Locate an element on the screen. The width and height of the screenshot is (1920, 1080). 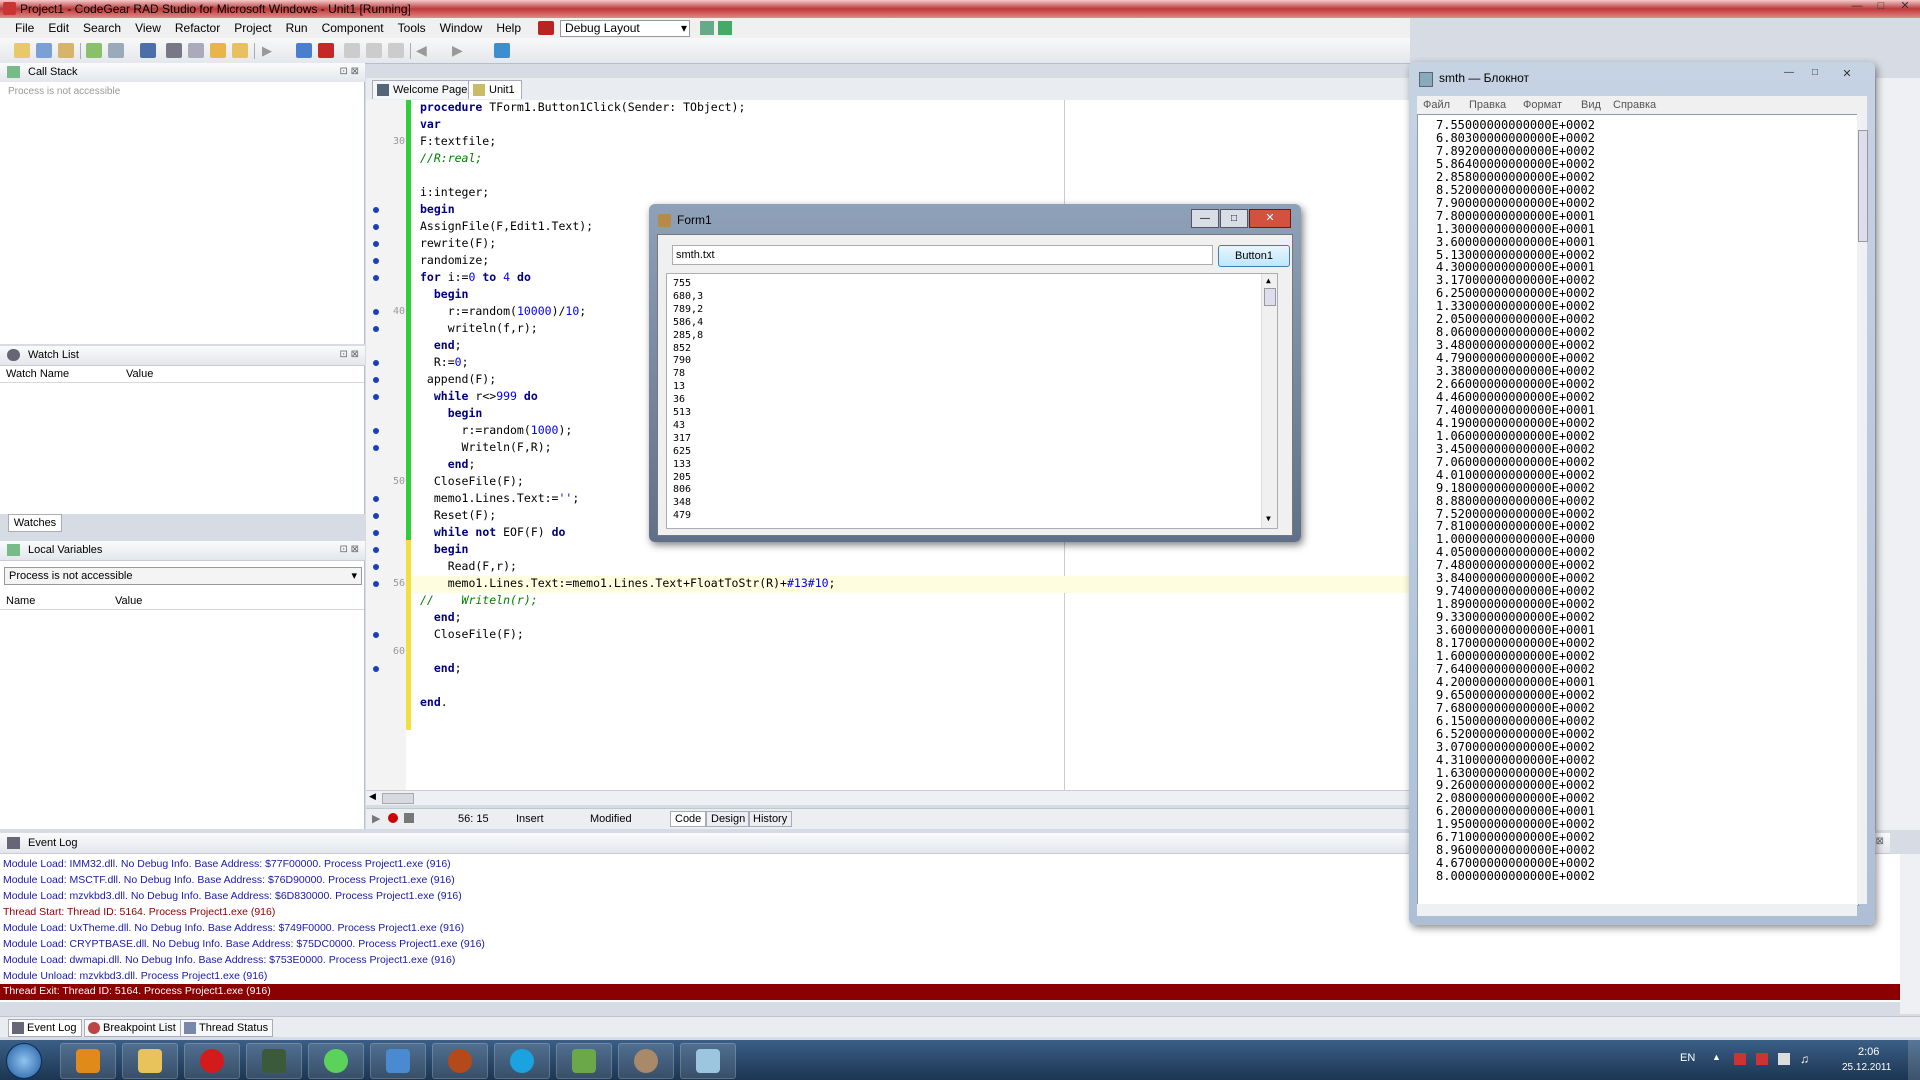
menu-component: Component is located at coordinates (353, 28).